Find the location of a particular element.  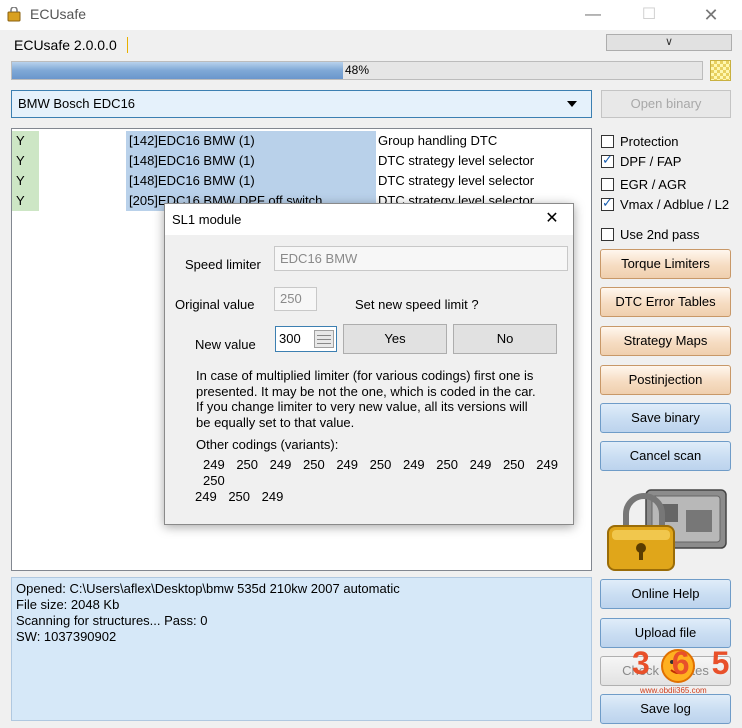

minimize-button: — is located at coordinates (593, 15).